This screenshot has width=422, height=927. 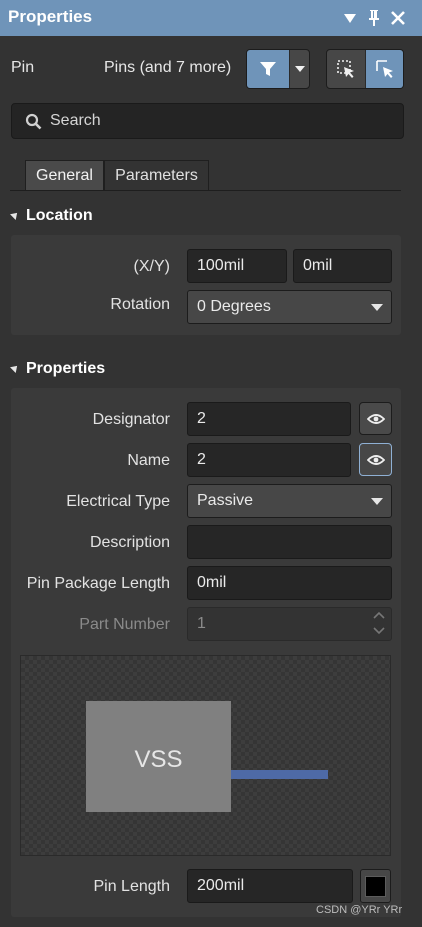 I want to click on search-placeholder: Search, so click(x=75, y=120).